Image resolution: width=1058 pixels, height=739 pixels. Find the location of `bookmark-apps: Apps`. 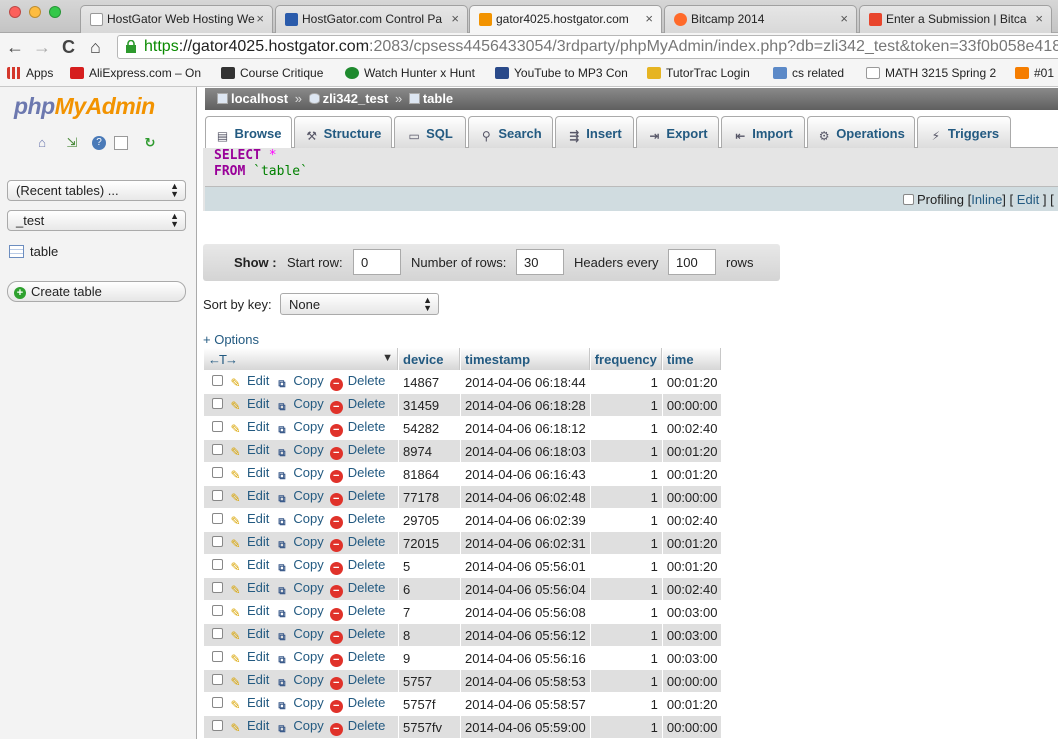

bookmark-apps: Apps is located at coordinates (30, 73).